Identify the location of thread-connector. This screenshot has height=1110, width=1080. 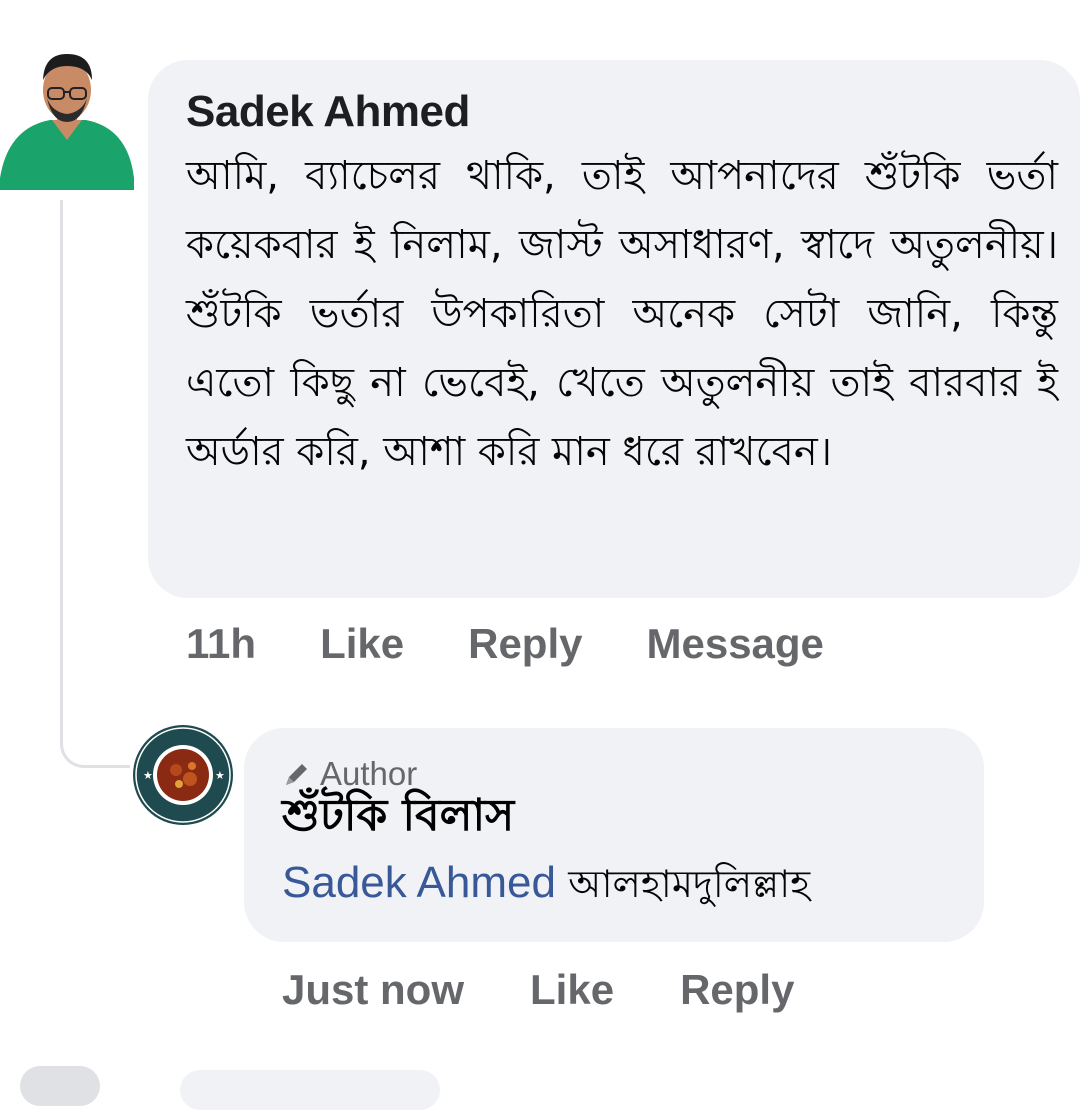
(95, 484).